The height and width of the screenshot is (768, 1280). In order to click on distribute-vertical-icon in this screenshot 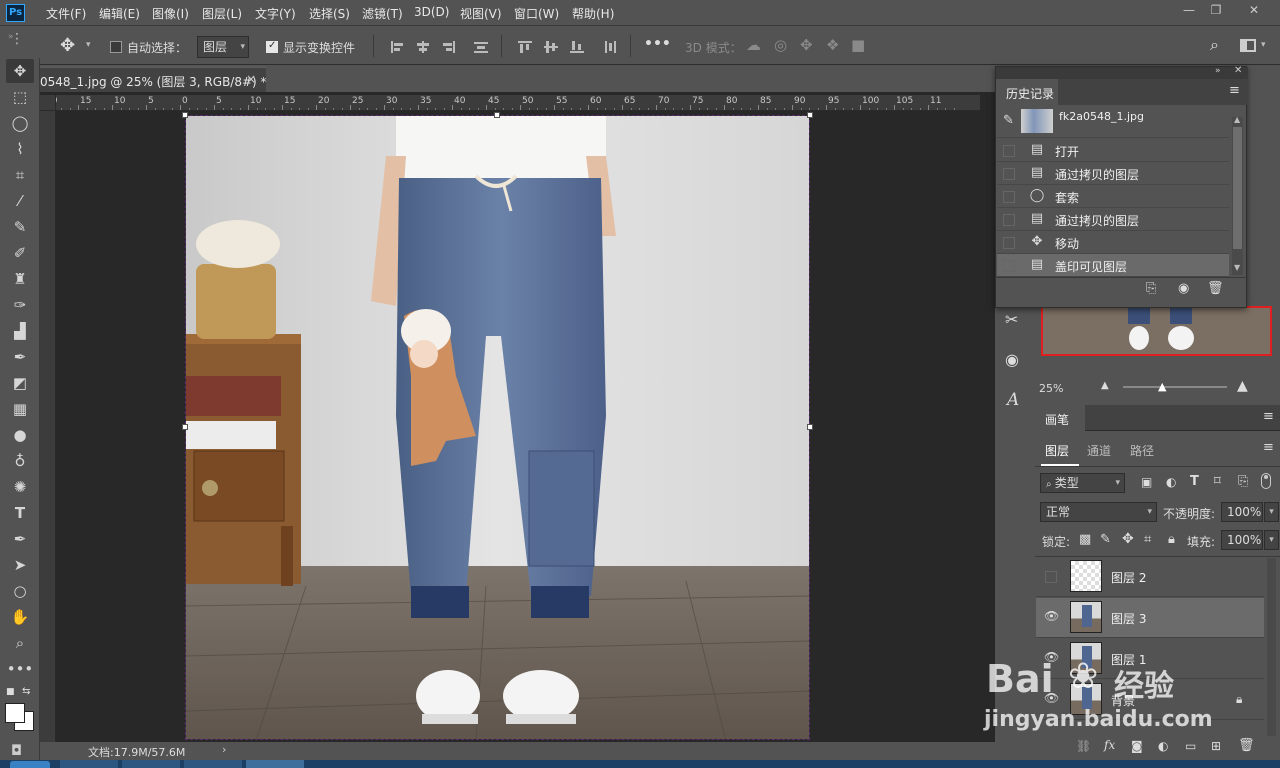, I will do `click(611, 47)`.